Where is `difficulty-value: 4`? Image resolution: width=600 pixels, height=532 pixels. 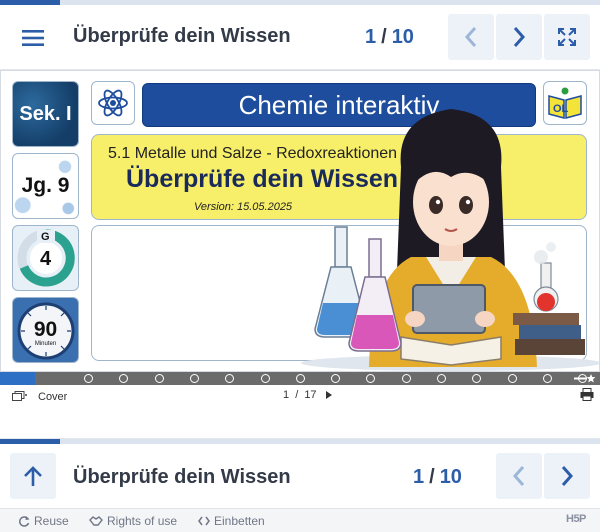
difficulty-value: 4 is located at coordinates (45, 259).